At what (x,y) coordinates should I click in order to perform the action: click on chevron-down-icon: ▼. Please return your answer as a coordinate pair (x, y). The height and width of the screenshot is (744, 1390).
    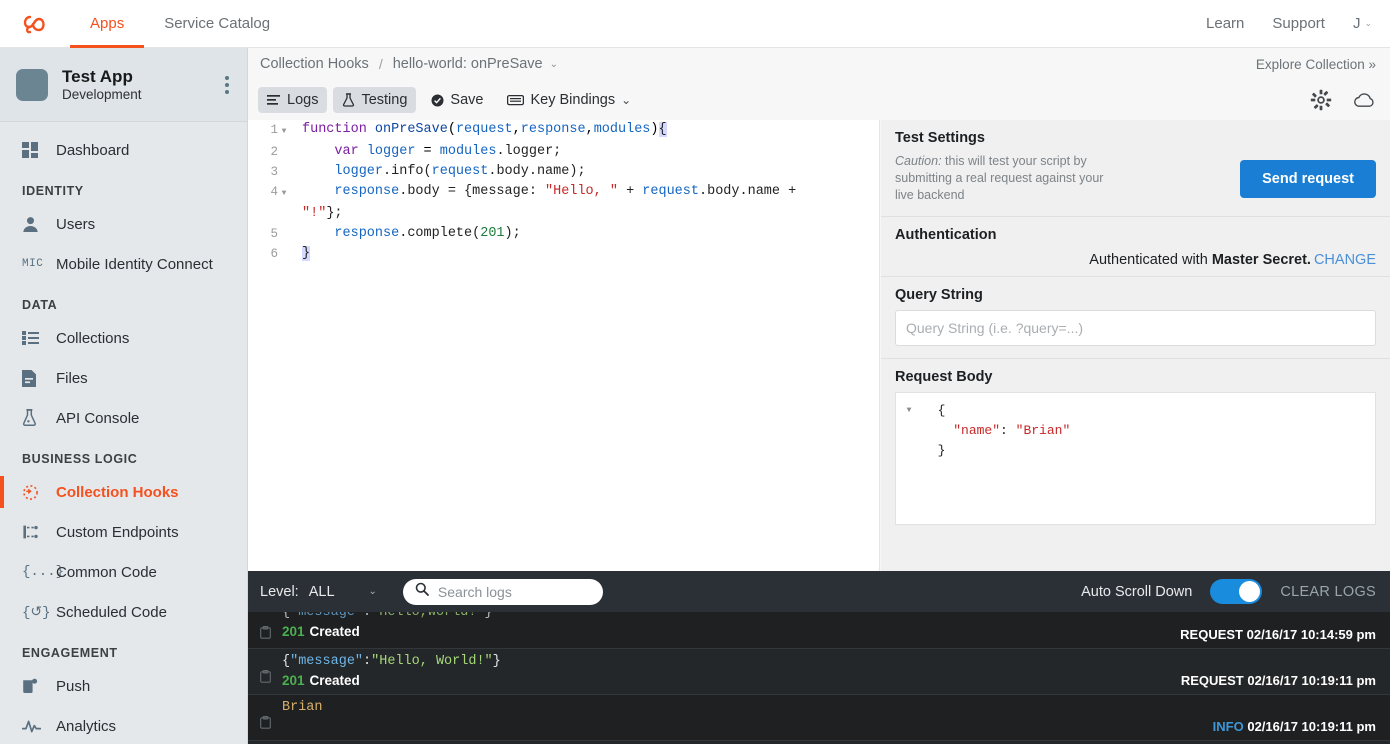
    Looking at the image, I should click on (909, 411).